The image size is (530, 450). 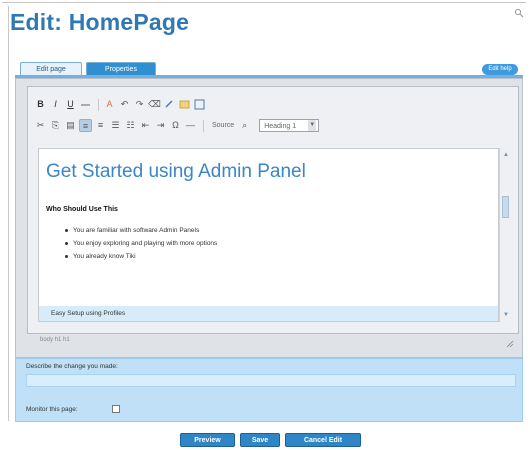 I want to click on save-button: Save, so click(x=260, y=440).